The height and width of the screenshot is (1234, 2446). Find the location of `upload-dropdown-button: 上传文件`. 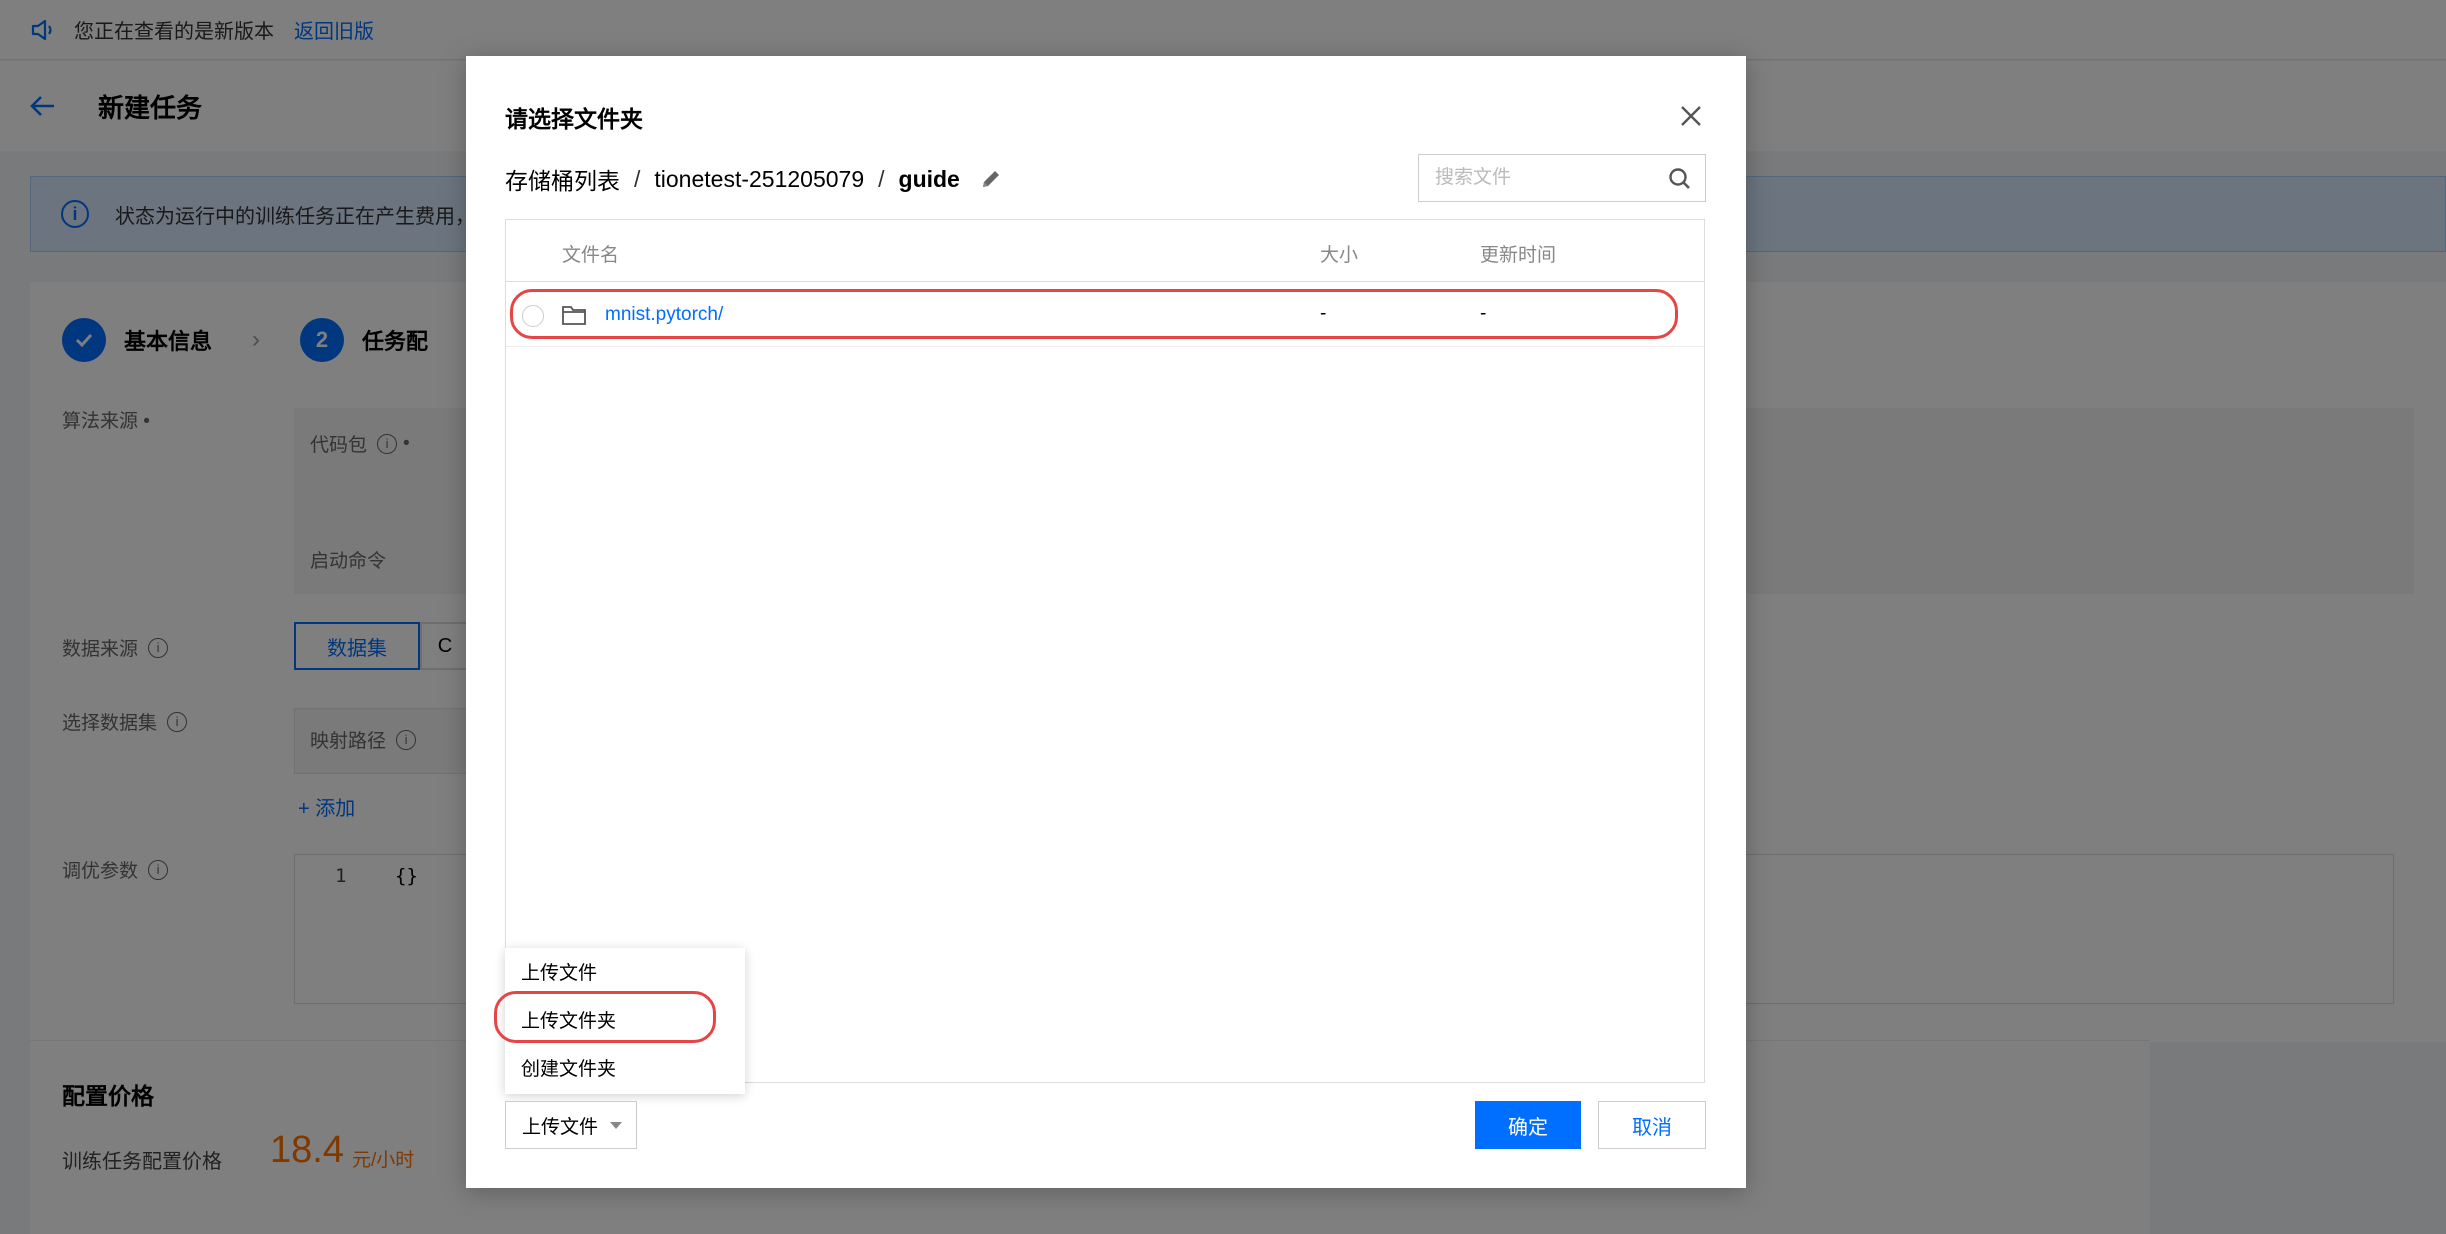

upload-dropdown-button: 上传文件 is located at coordinates (571, 1125).